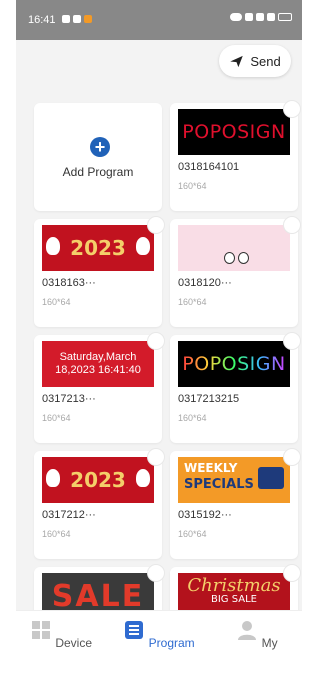 The width and height of the screenshot is (320, 675). Describe the element at coordinates (234, 248) in the screenshot. I see `program-thumbnail` at that location.